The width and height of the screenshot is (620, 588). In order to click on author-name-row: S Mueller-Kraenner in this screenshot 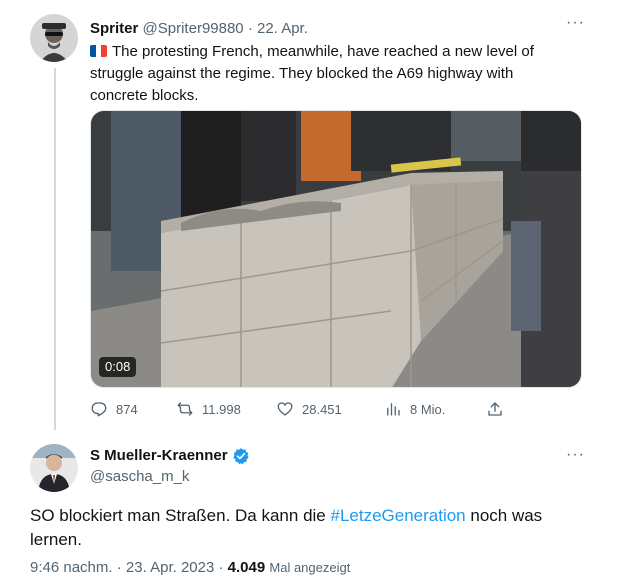, I will do `click(170, 456)`.